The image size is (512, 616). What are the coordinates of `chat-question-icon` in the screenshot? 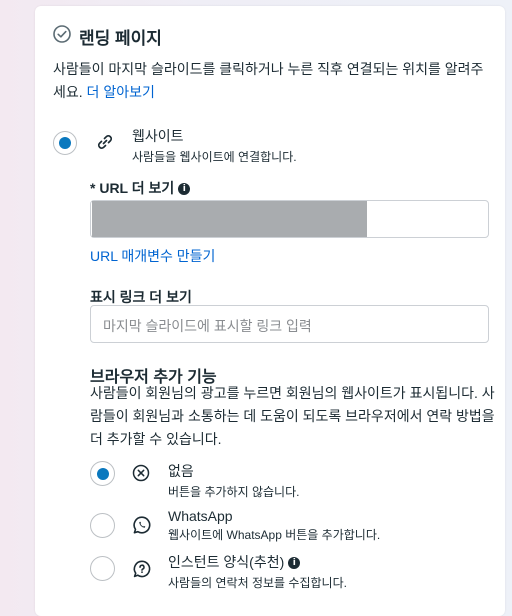 It's located at (142, 571).